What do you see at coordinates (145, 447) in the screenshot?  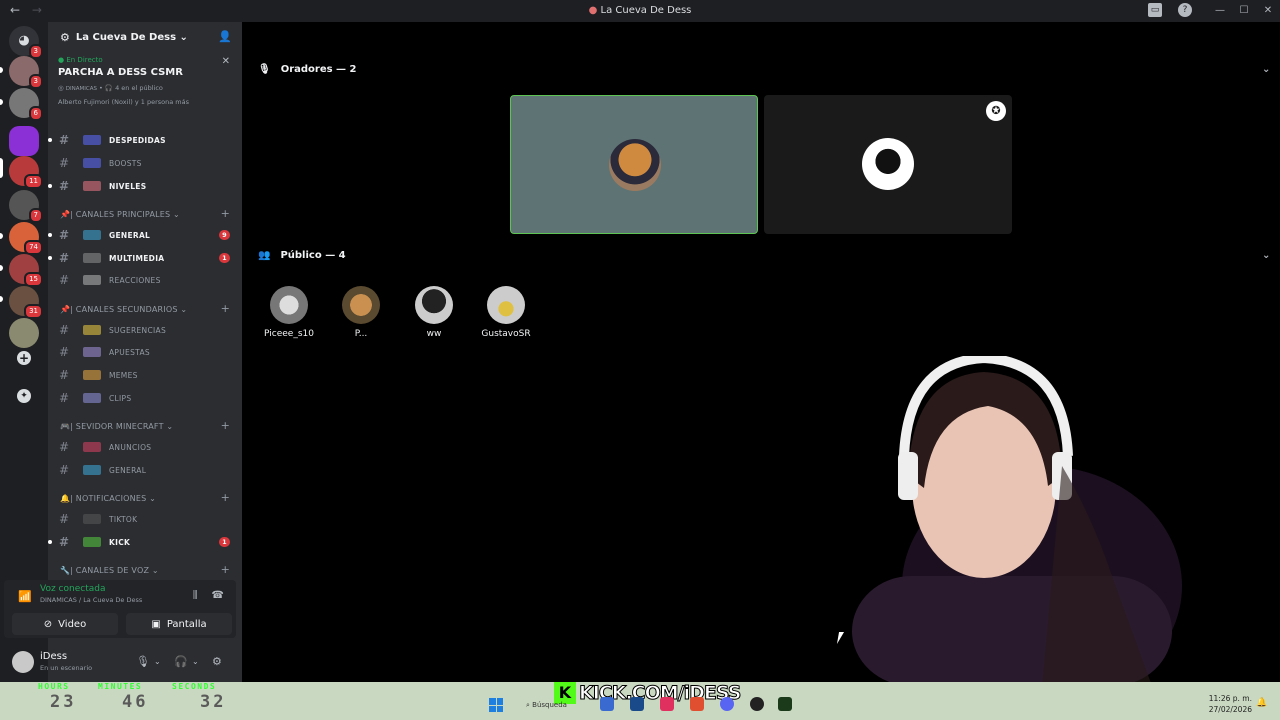 I see `channel-item: # ANUNCIOS` at bounding box center [145, 447].